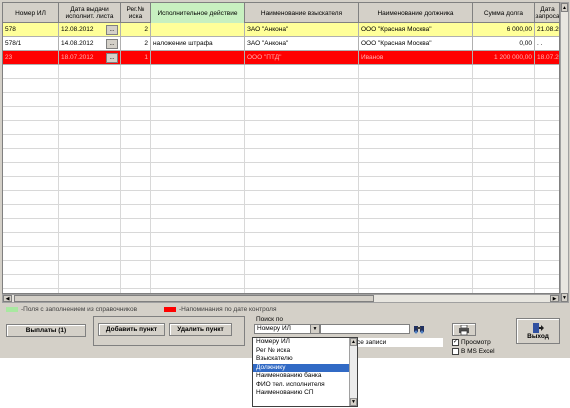 Image resolution: width=570 pixels, height=408 pixels. What do you see at coordinates (198, 44) in the screenshot?
I see `cell-action: наложение штрафа` at bounding box center [198, 44].